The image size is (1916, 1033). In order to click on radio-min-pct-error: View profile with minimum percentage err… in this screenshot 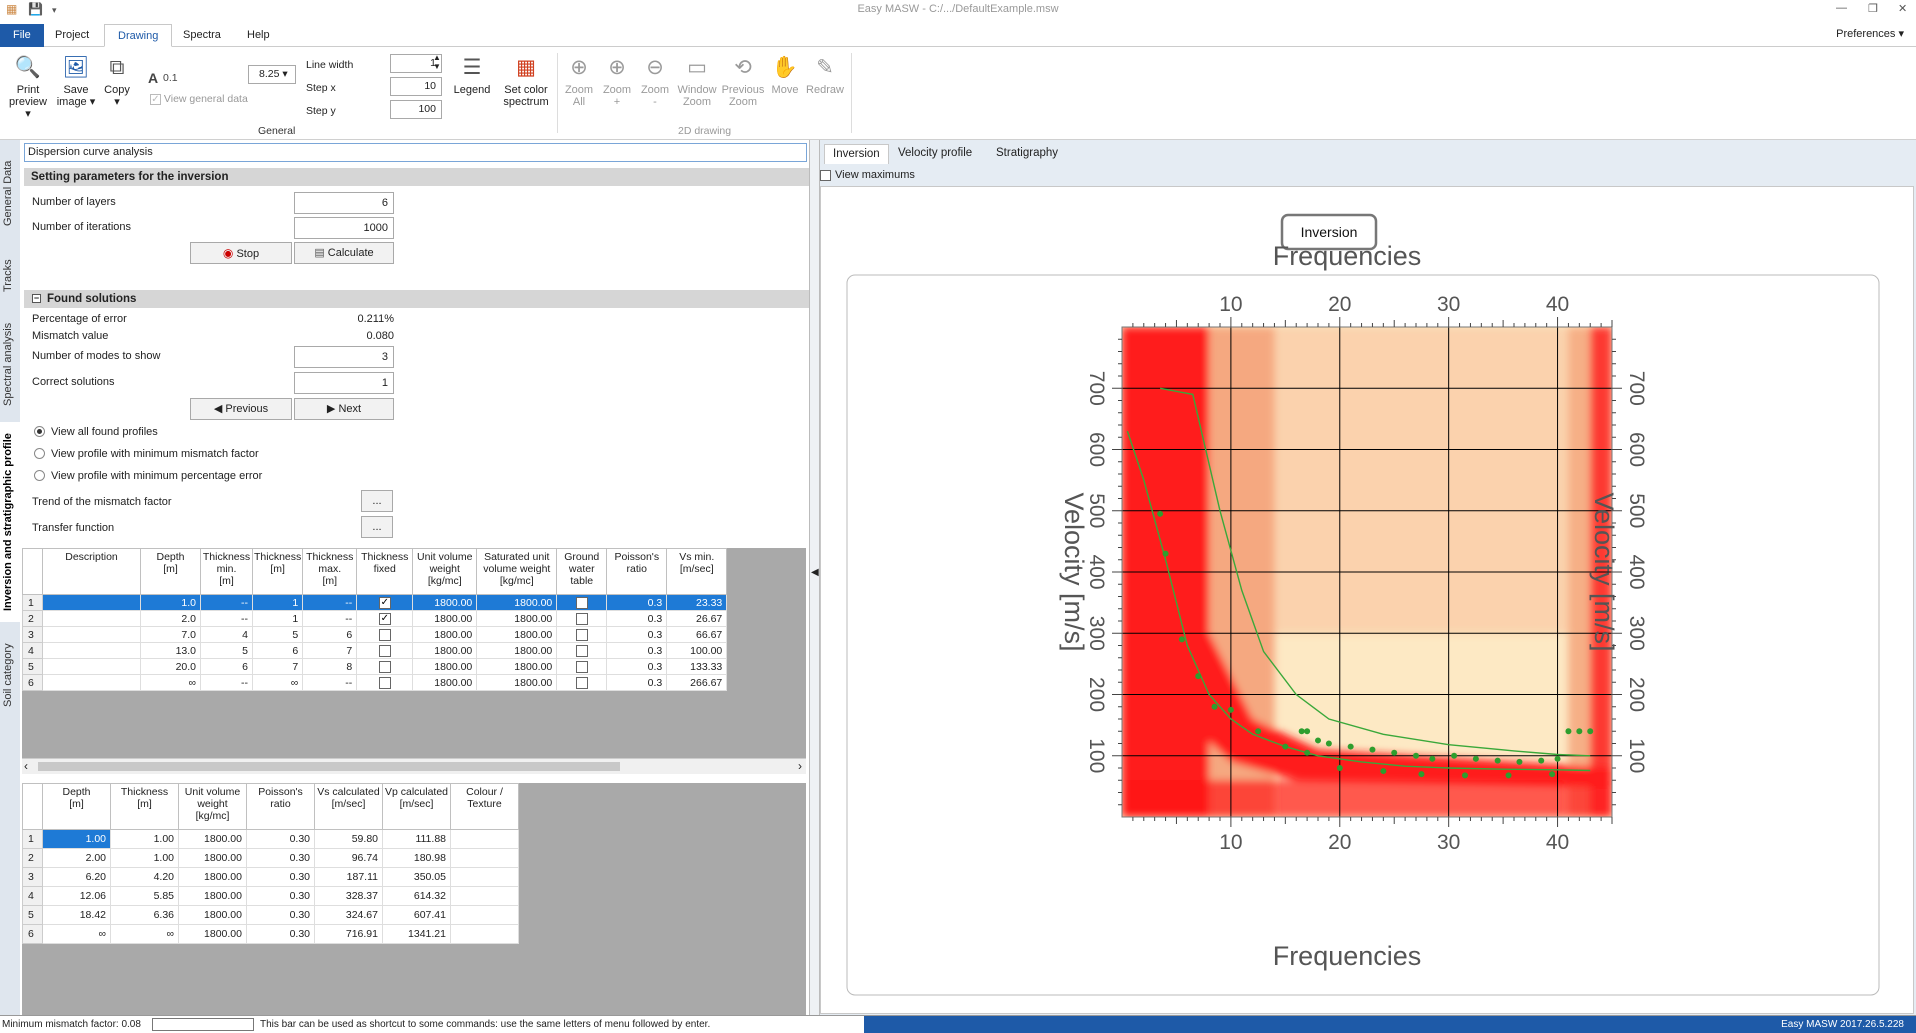, I will do `click(148, 476)`.